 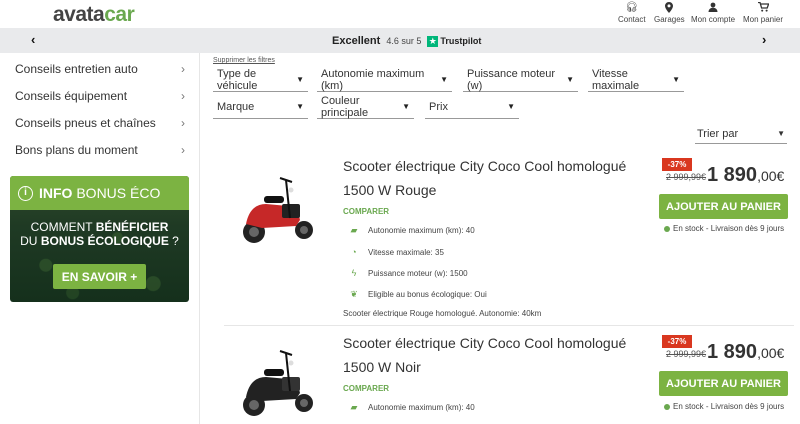 What do you see at coordinates (237, 79) in the screenshot?
I see `filter-label: Type de véhicule` at bounding box center [237, 79].